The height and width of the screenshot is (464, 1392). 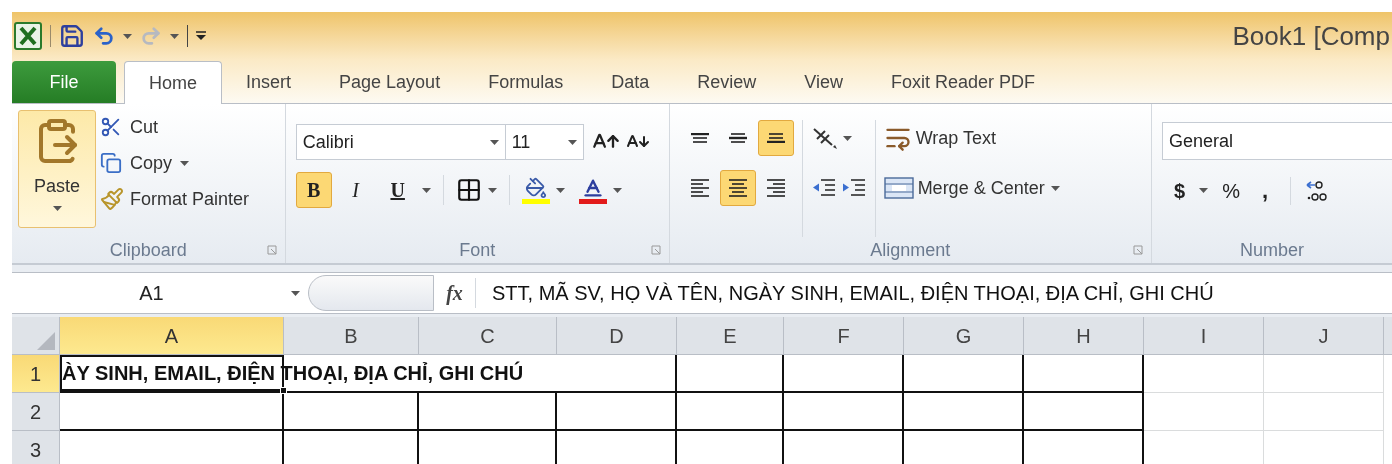 I want to click on column-header: E, so click(x=730, y=335).